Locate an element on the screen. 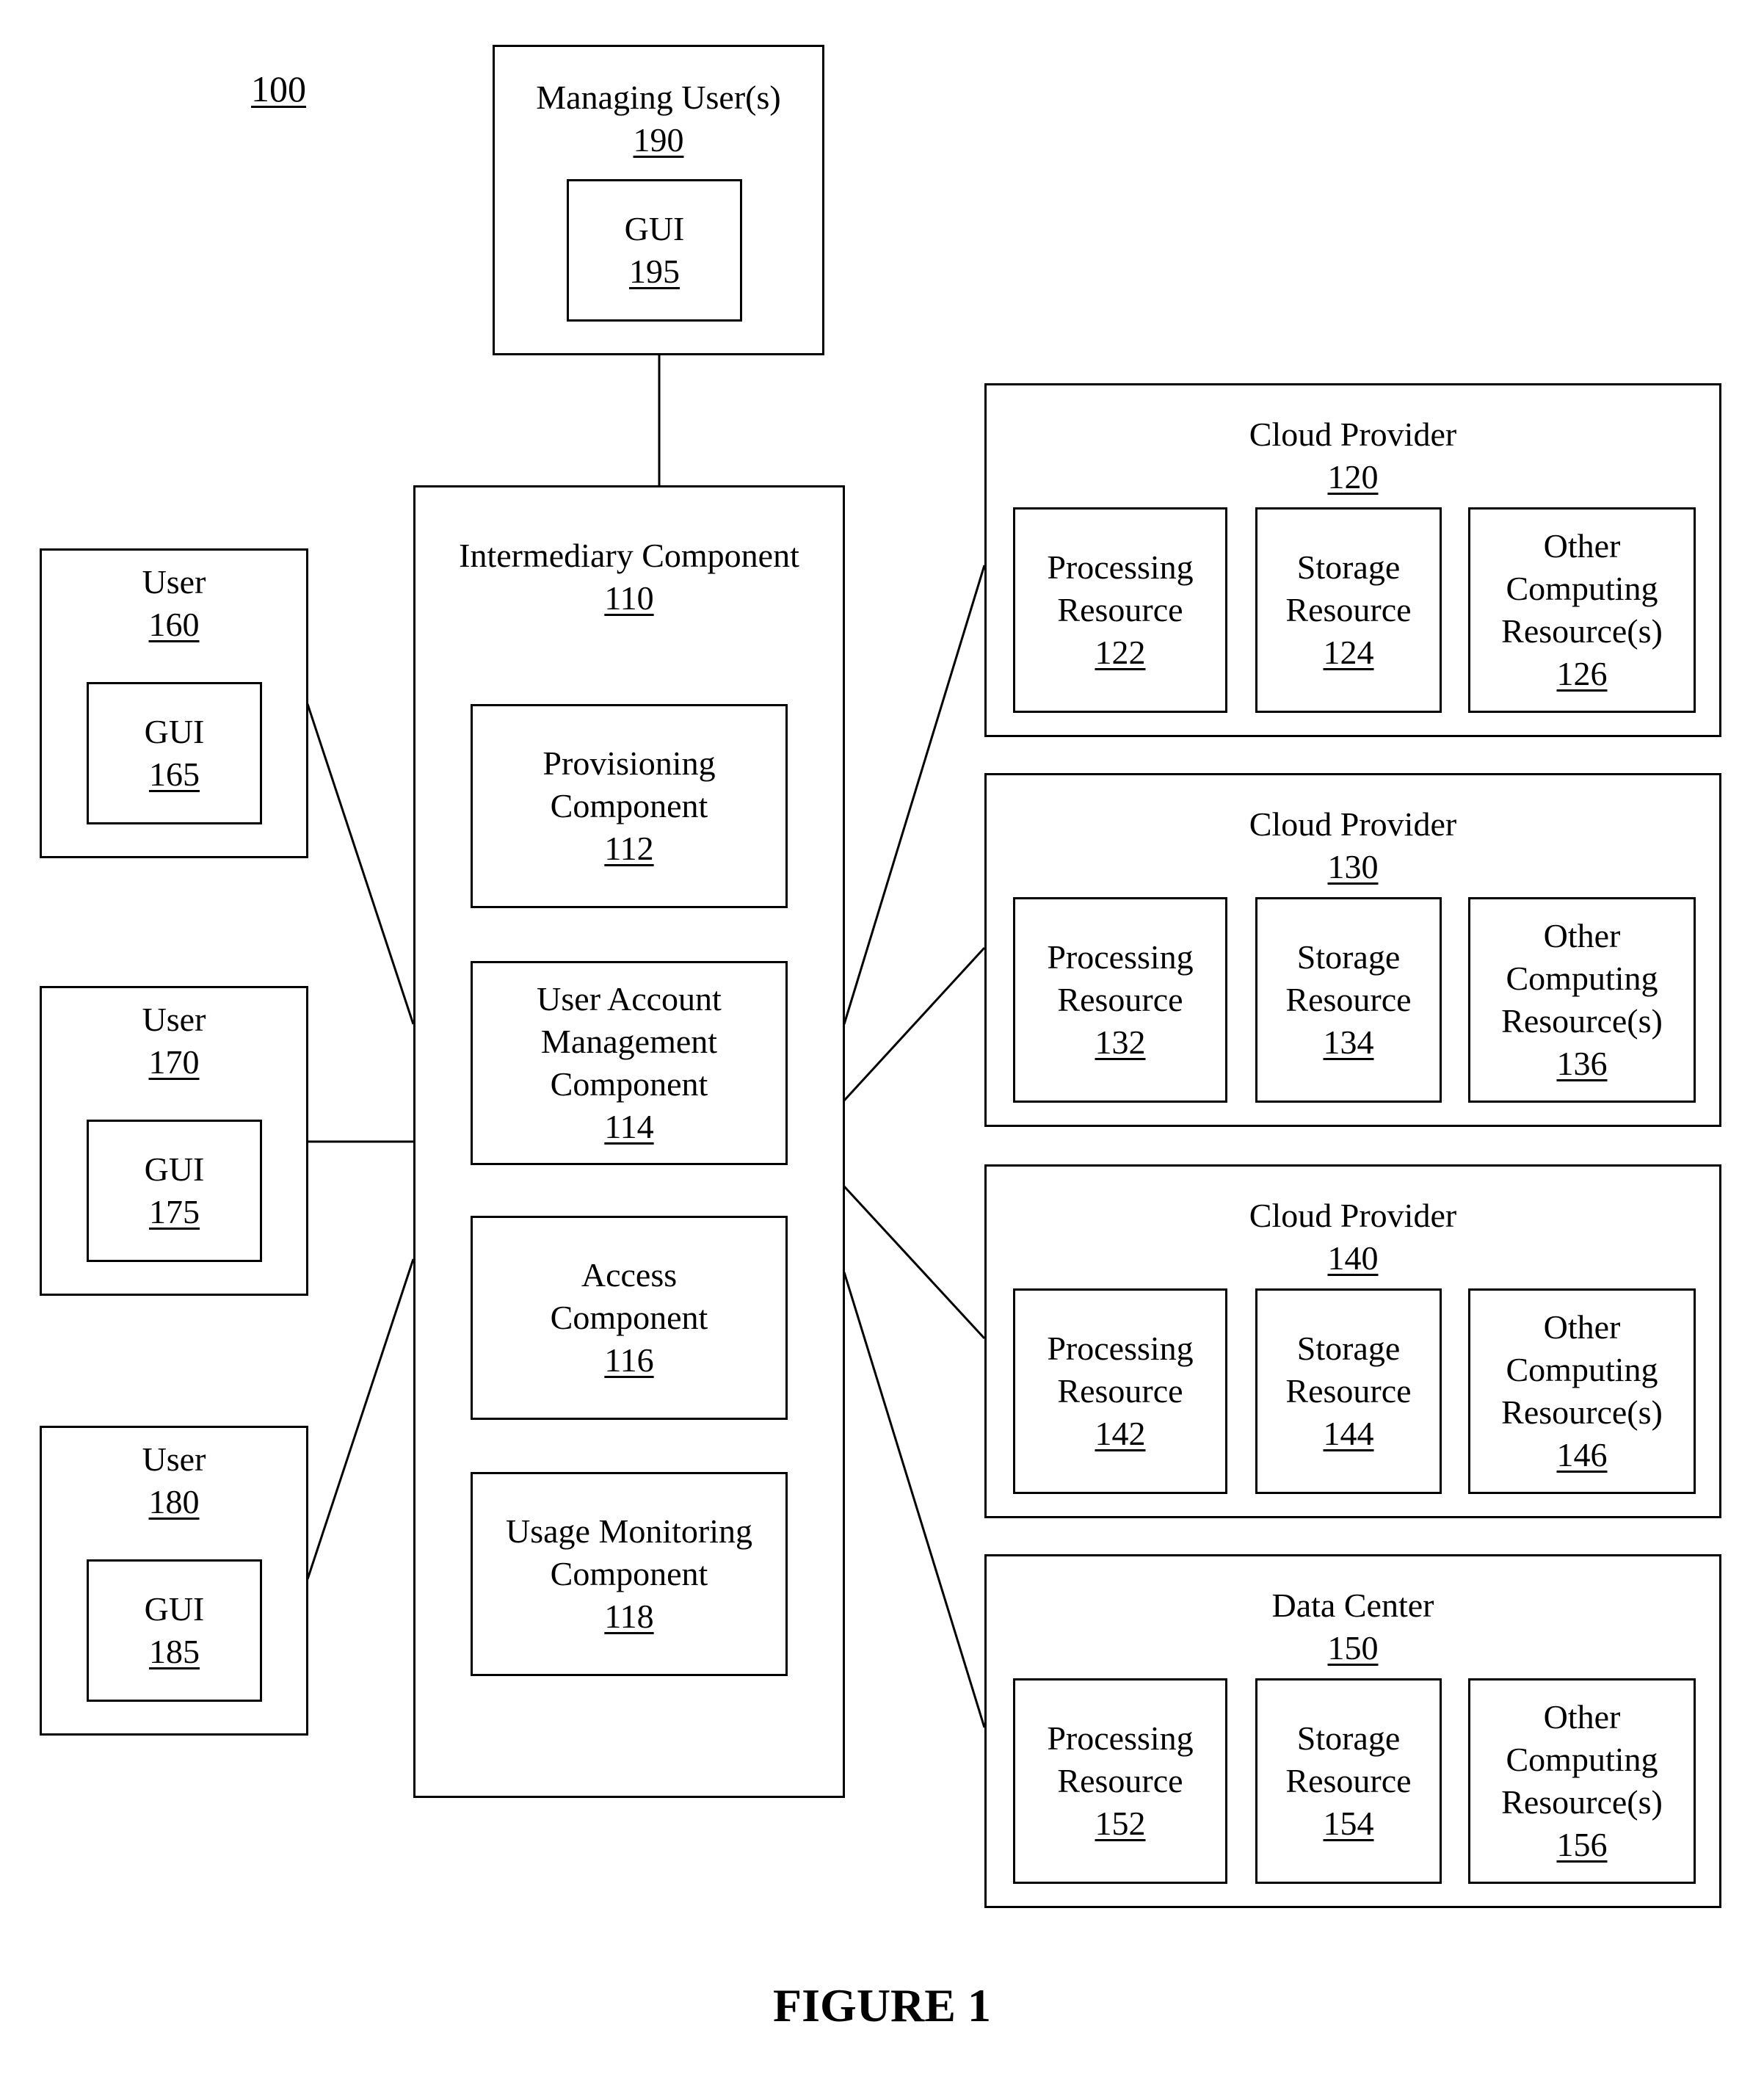 The image size is (1764, 2074). gui-number: 195 is located at coordinates (655, 271).